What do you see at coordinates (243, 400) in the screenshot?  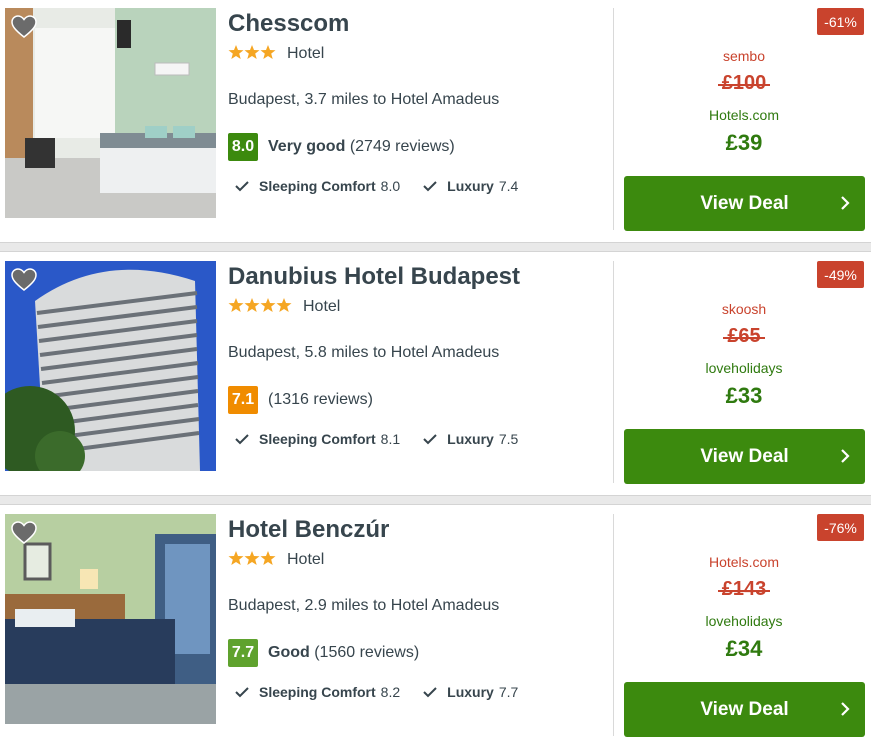 I see `rating-score: 7.1` at bounding box center [243, 400].